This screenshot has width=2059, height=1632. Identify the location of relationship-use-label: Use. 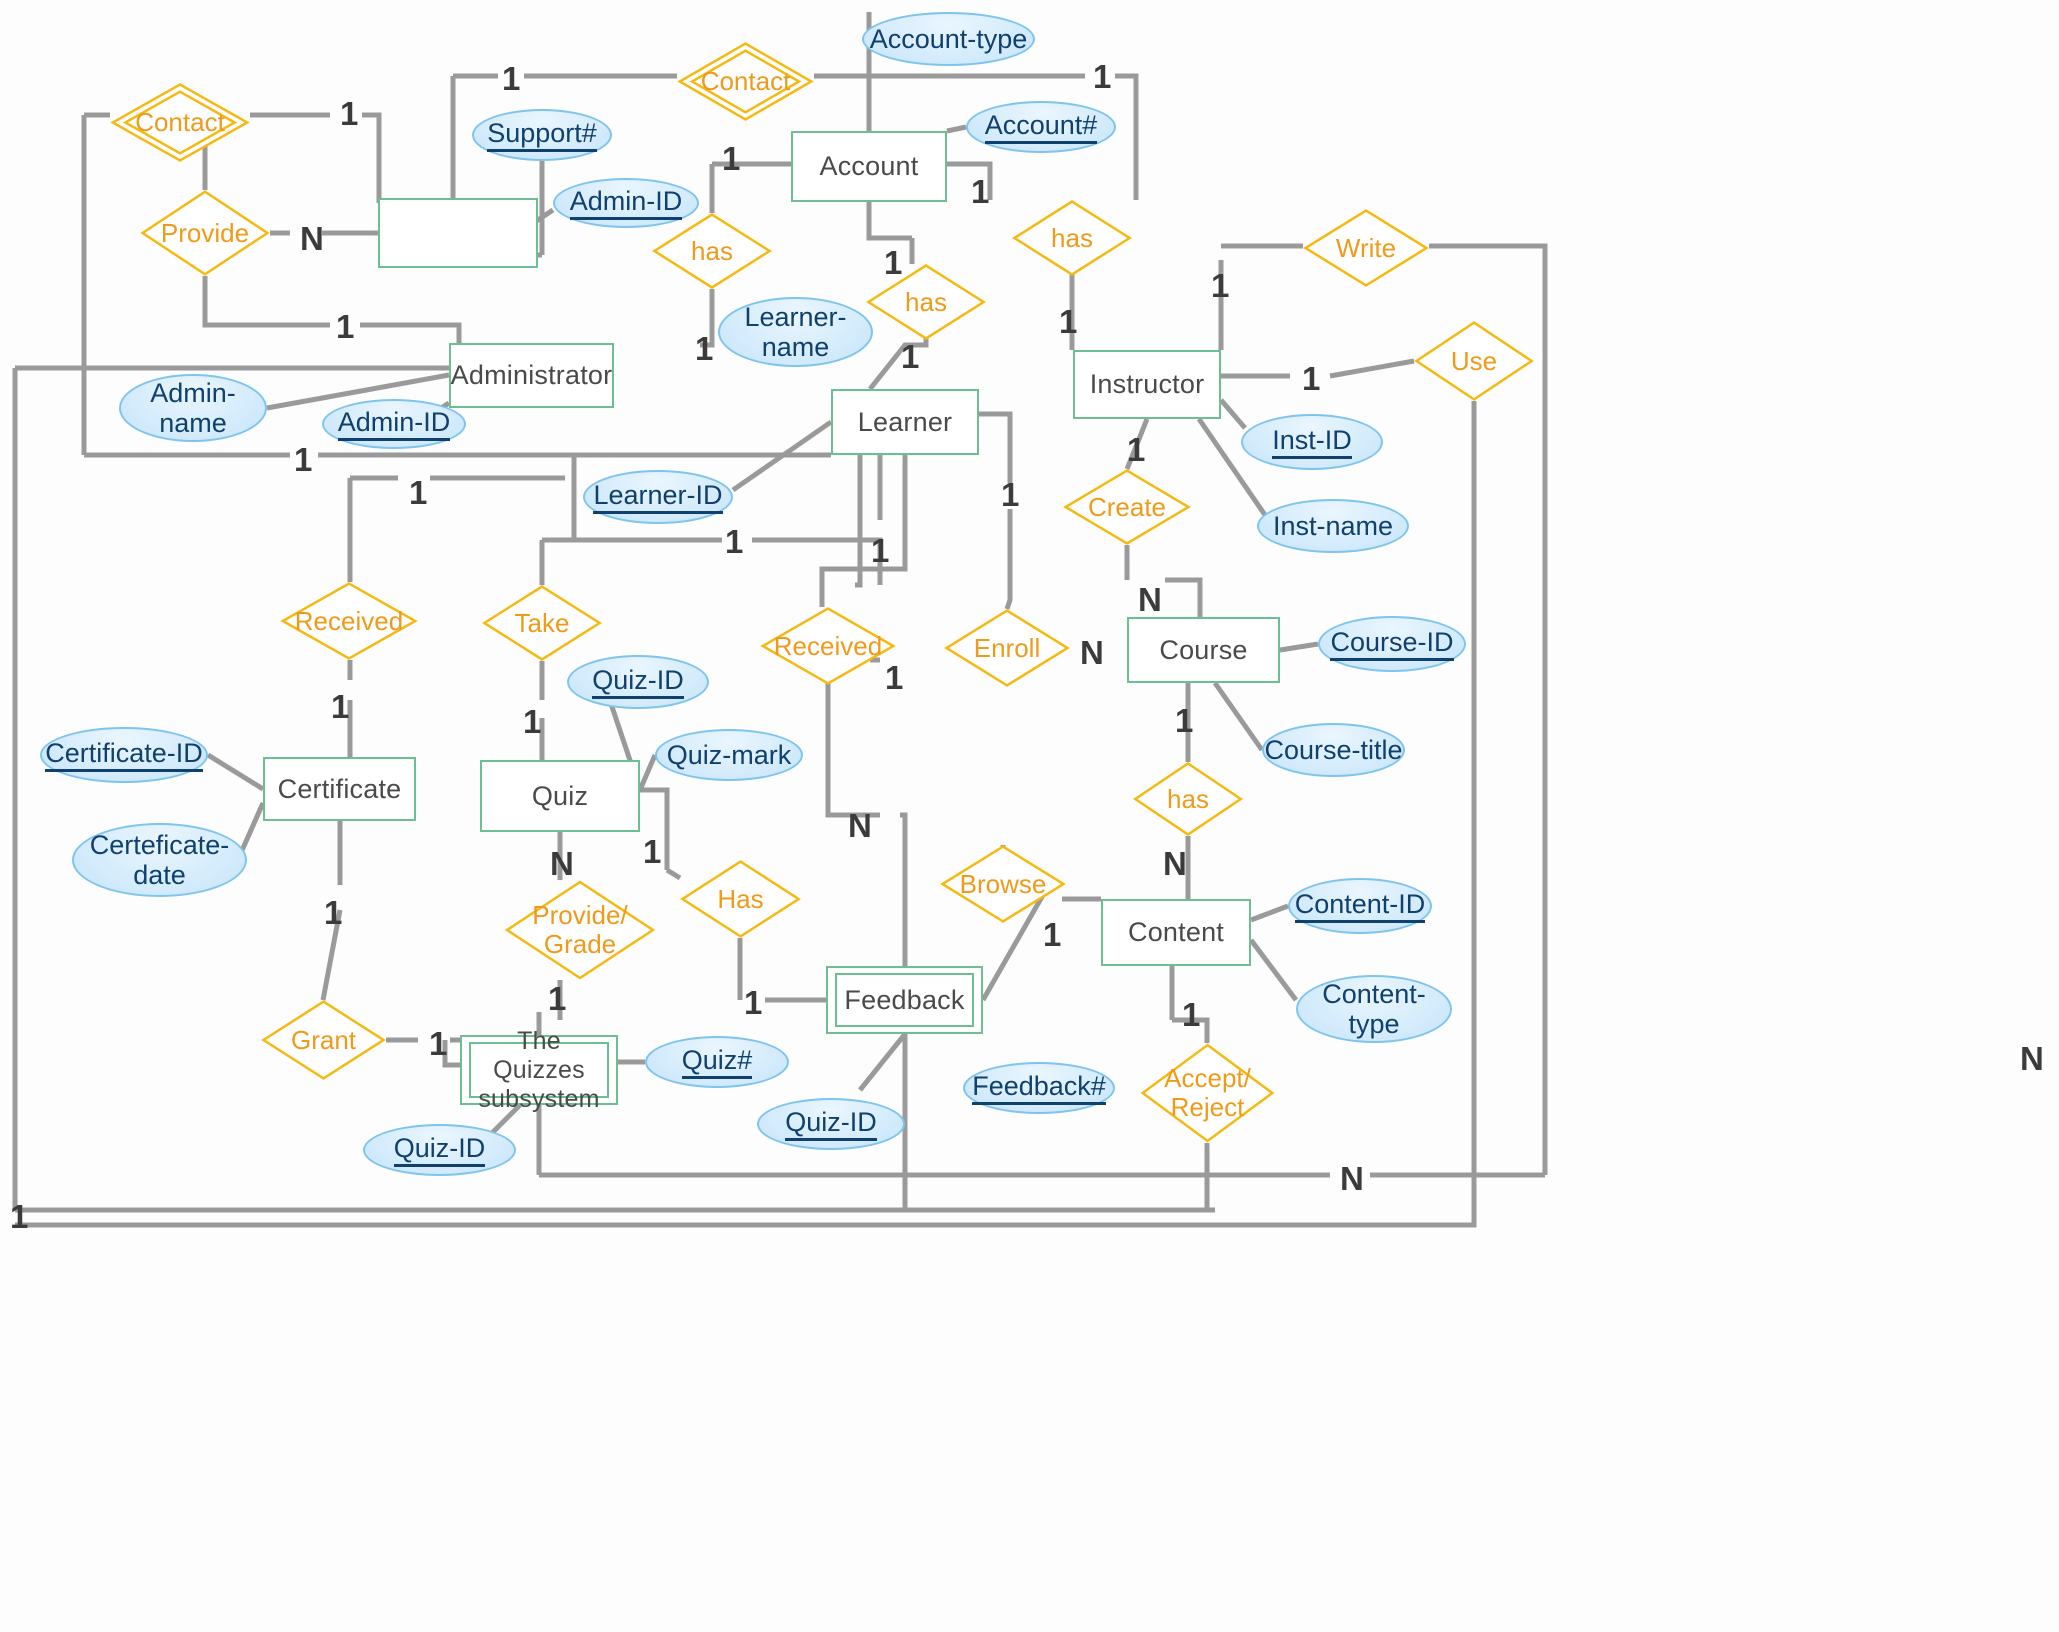
(1474, 360).